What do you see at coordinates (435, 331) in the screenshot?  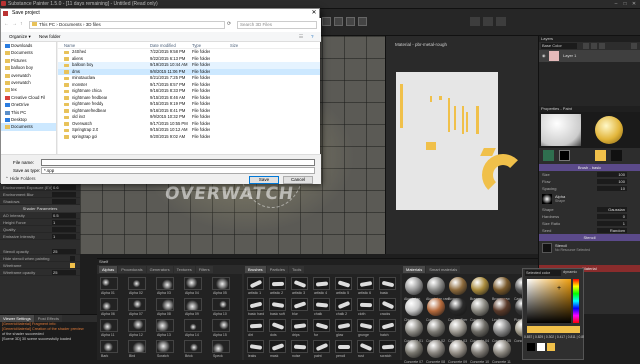 I see `material-tile: Concrete 02` at bounding box center [435, 331].